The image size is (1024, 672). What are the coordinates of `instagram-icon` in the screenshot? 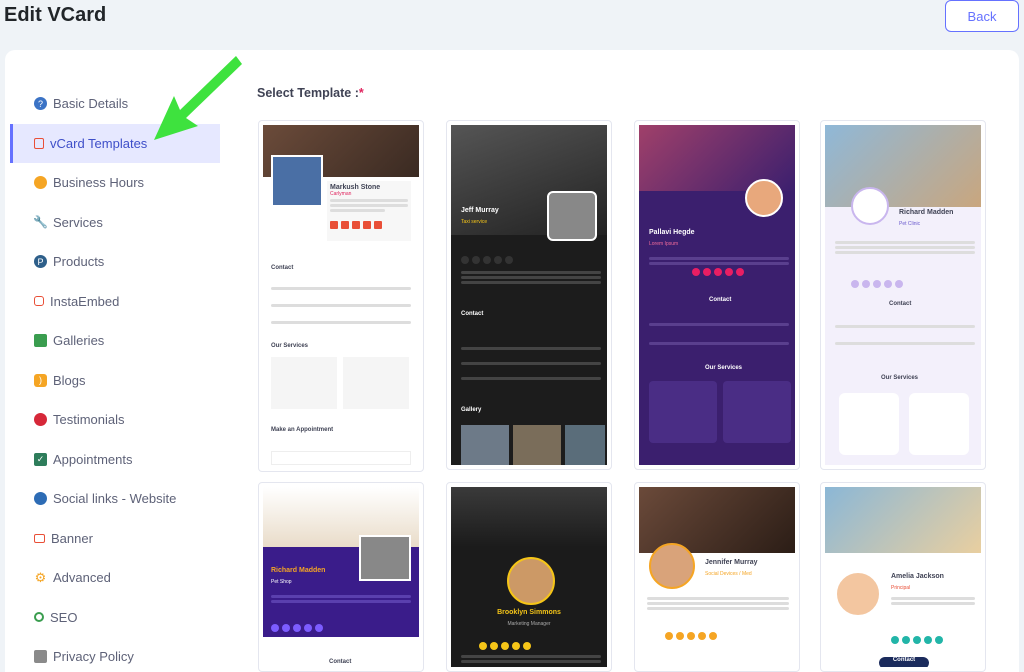 It's located at (39, 301).